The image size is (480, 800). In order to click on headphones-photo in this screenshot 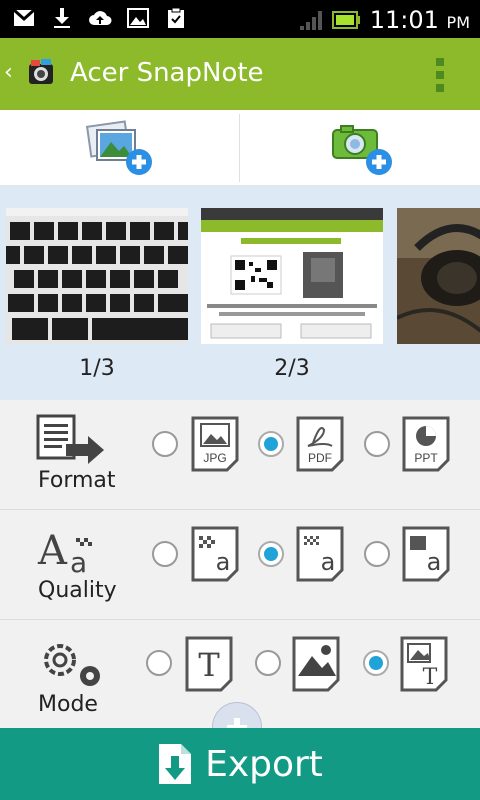, I will do `click(438, 276)`.